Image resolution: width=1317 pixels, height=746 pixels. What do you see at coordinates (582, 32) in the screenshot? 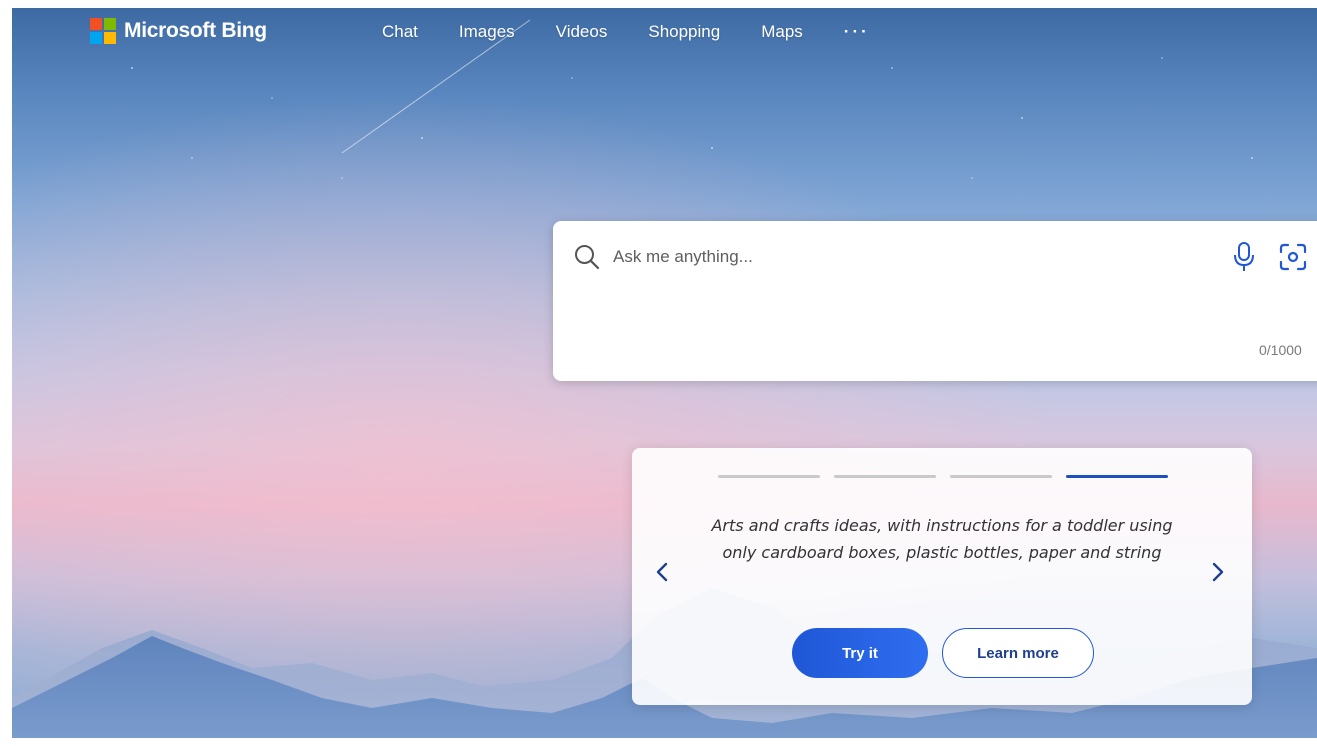
I see `nav-videos: Videos` at bounding box center [582, 32].